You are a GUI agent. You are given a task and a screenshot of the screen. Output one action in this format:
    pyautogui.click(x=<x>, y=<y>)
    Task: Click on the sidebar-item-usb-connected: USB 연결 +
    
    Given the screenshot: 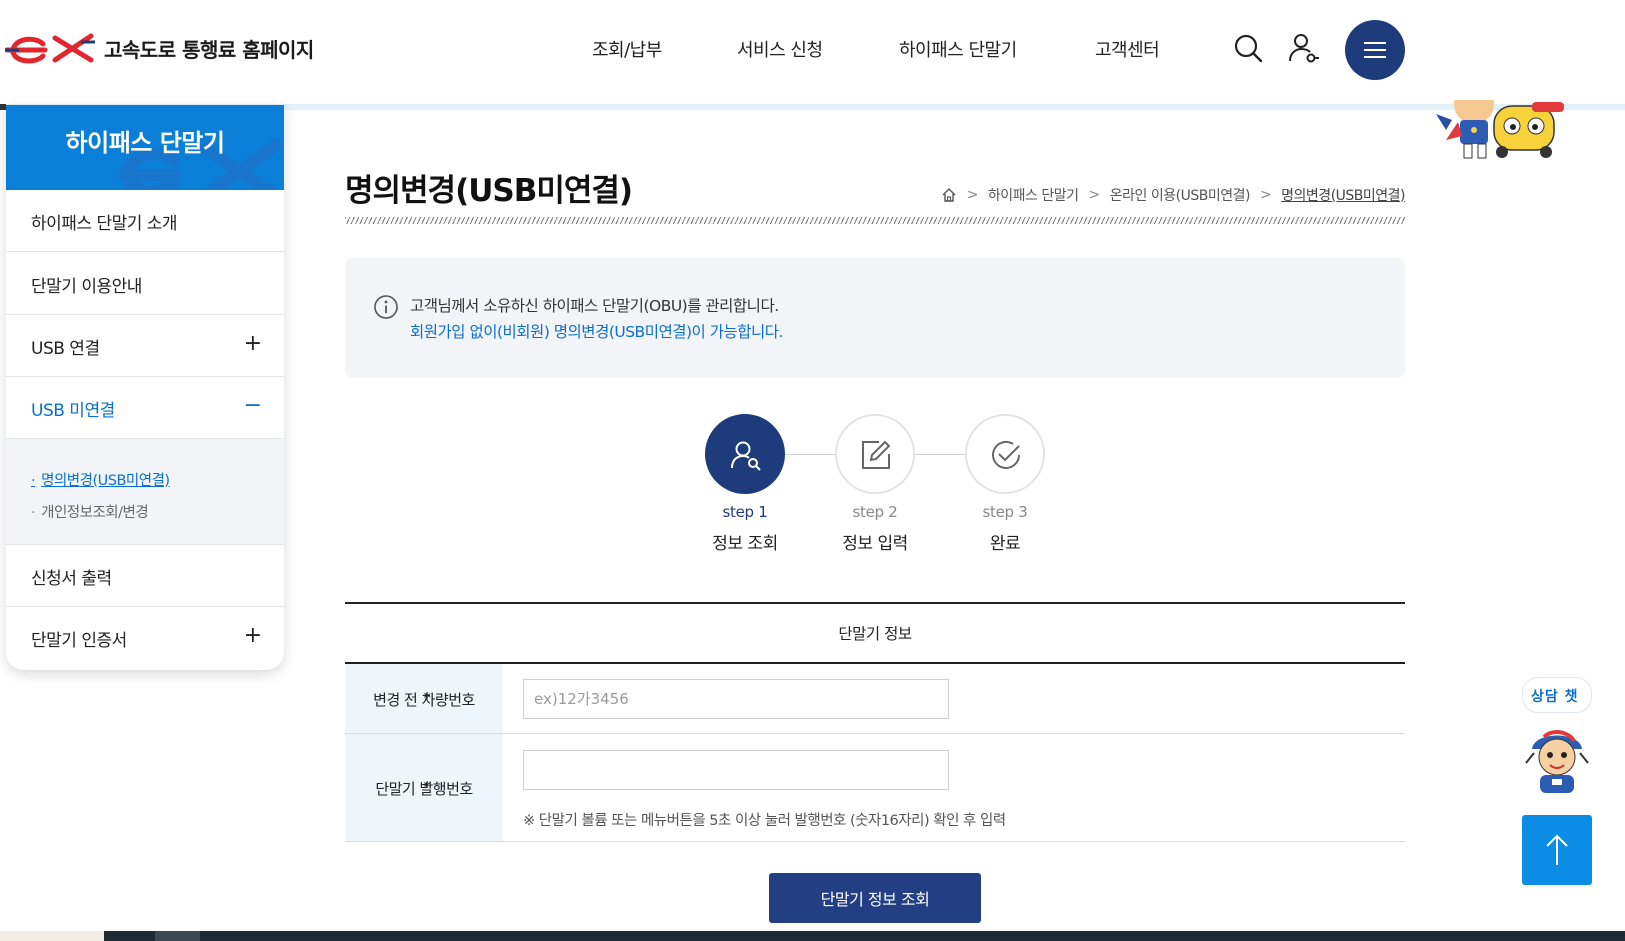 What is the action you would take?
    pyautogui.click(x=145, y=346)
    